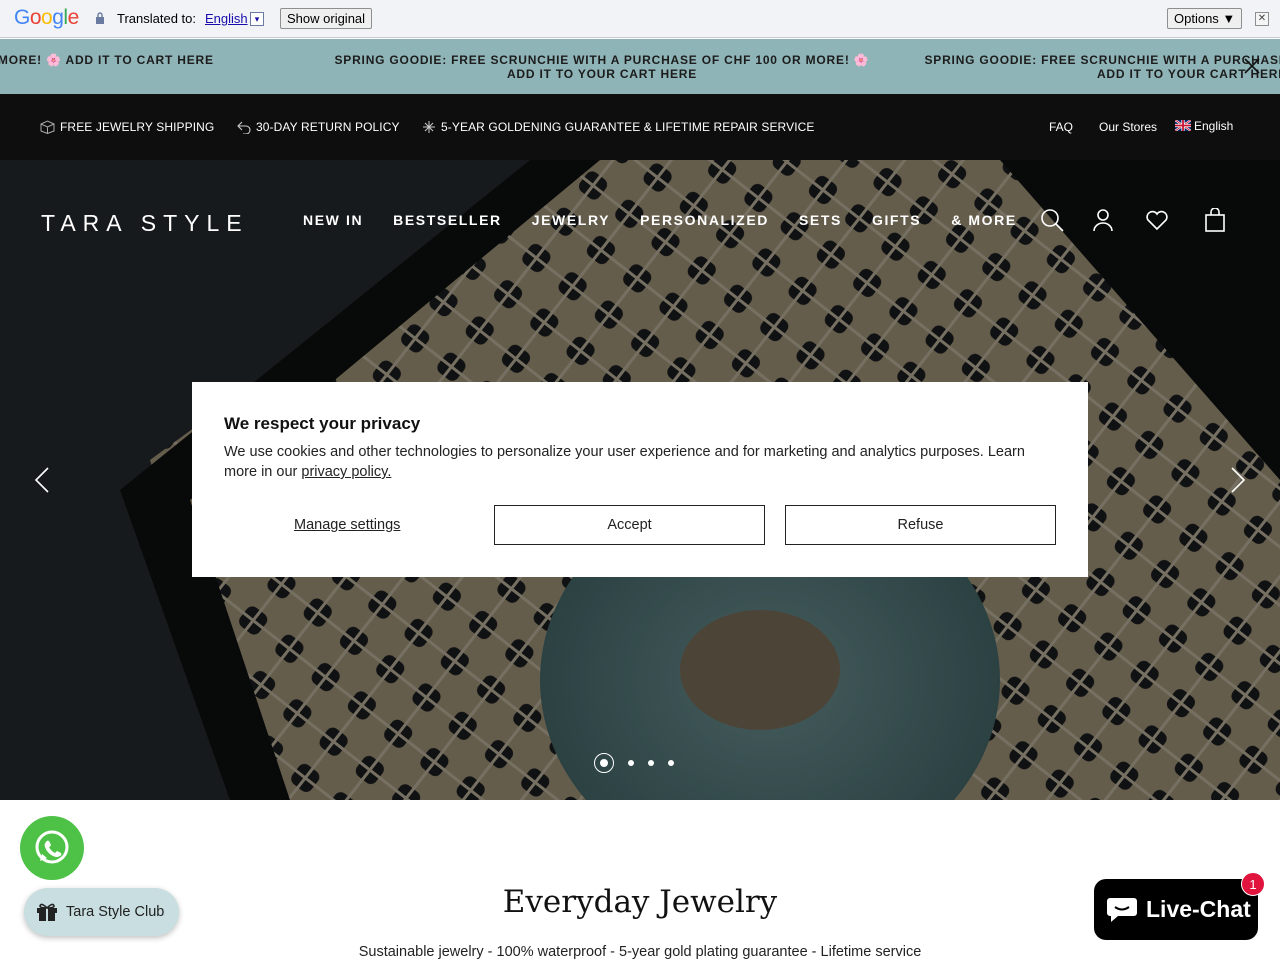 This screenshot has height=960, width=1280. I want to click on returns-text: 30-DAY RETURN POLICY, so click(328, 127).